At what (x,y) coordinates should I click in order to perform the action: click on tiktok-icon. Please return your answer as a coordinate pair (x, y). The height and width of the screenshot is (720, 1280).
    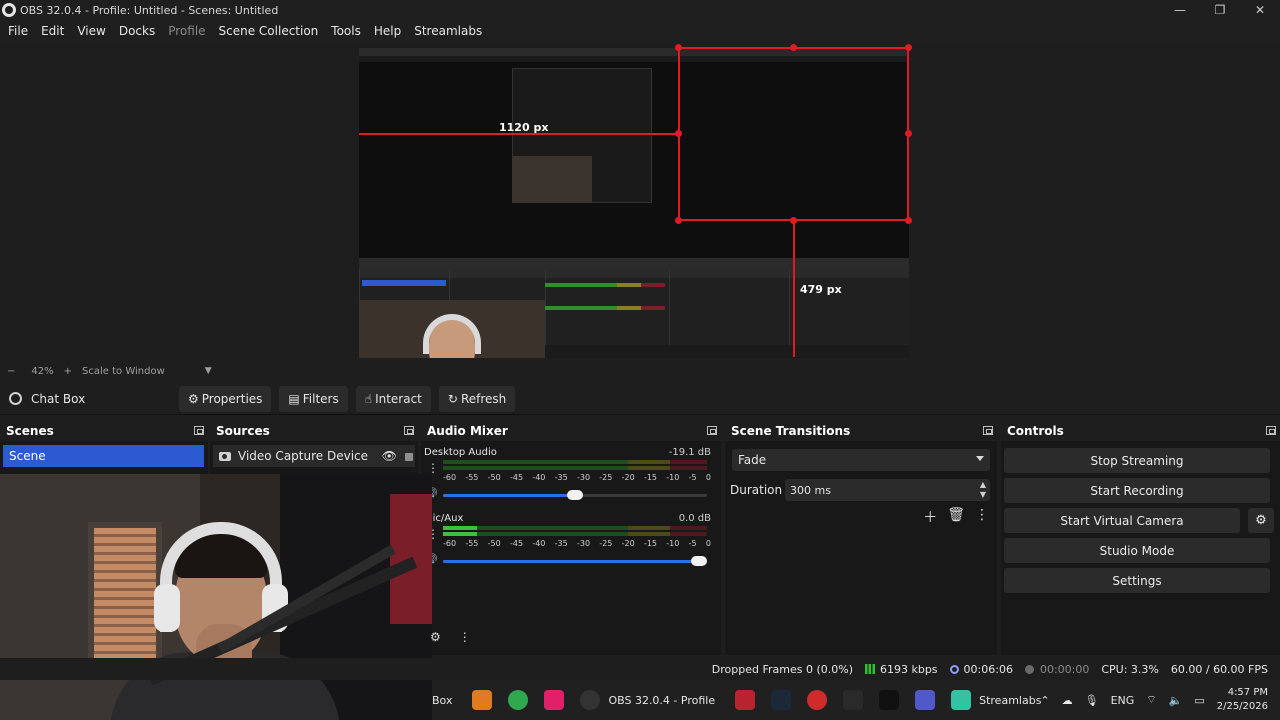
    Looking at the image, I should click on (889, 700).